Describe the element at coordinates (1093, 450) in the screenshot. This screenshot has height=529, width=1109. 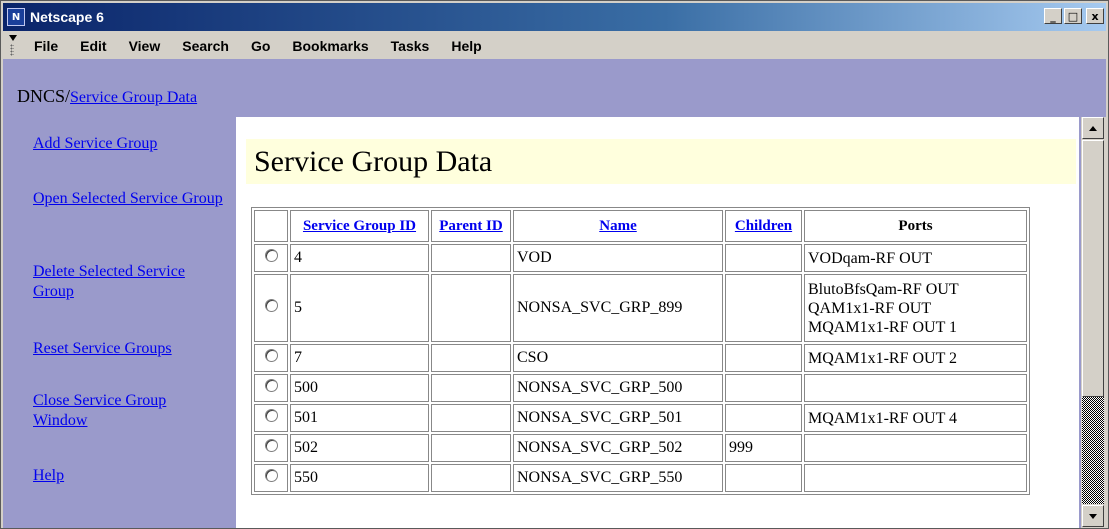
I see `scrollbar-track` at that location.